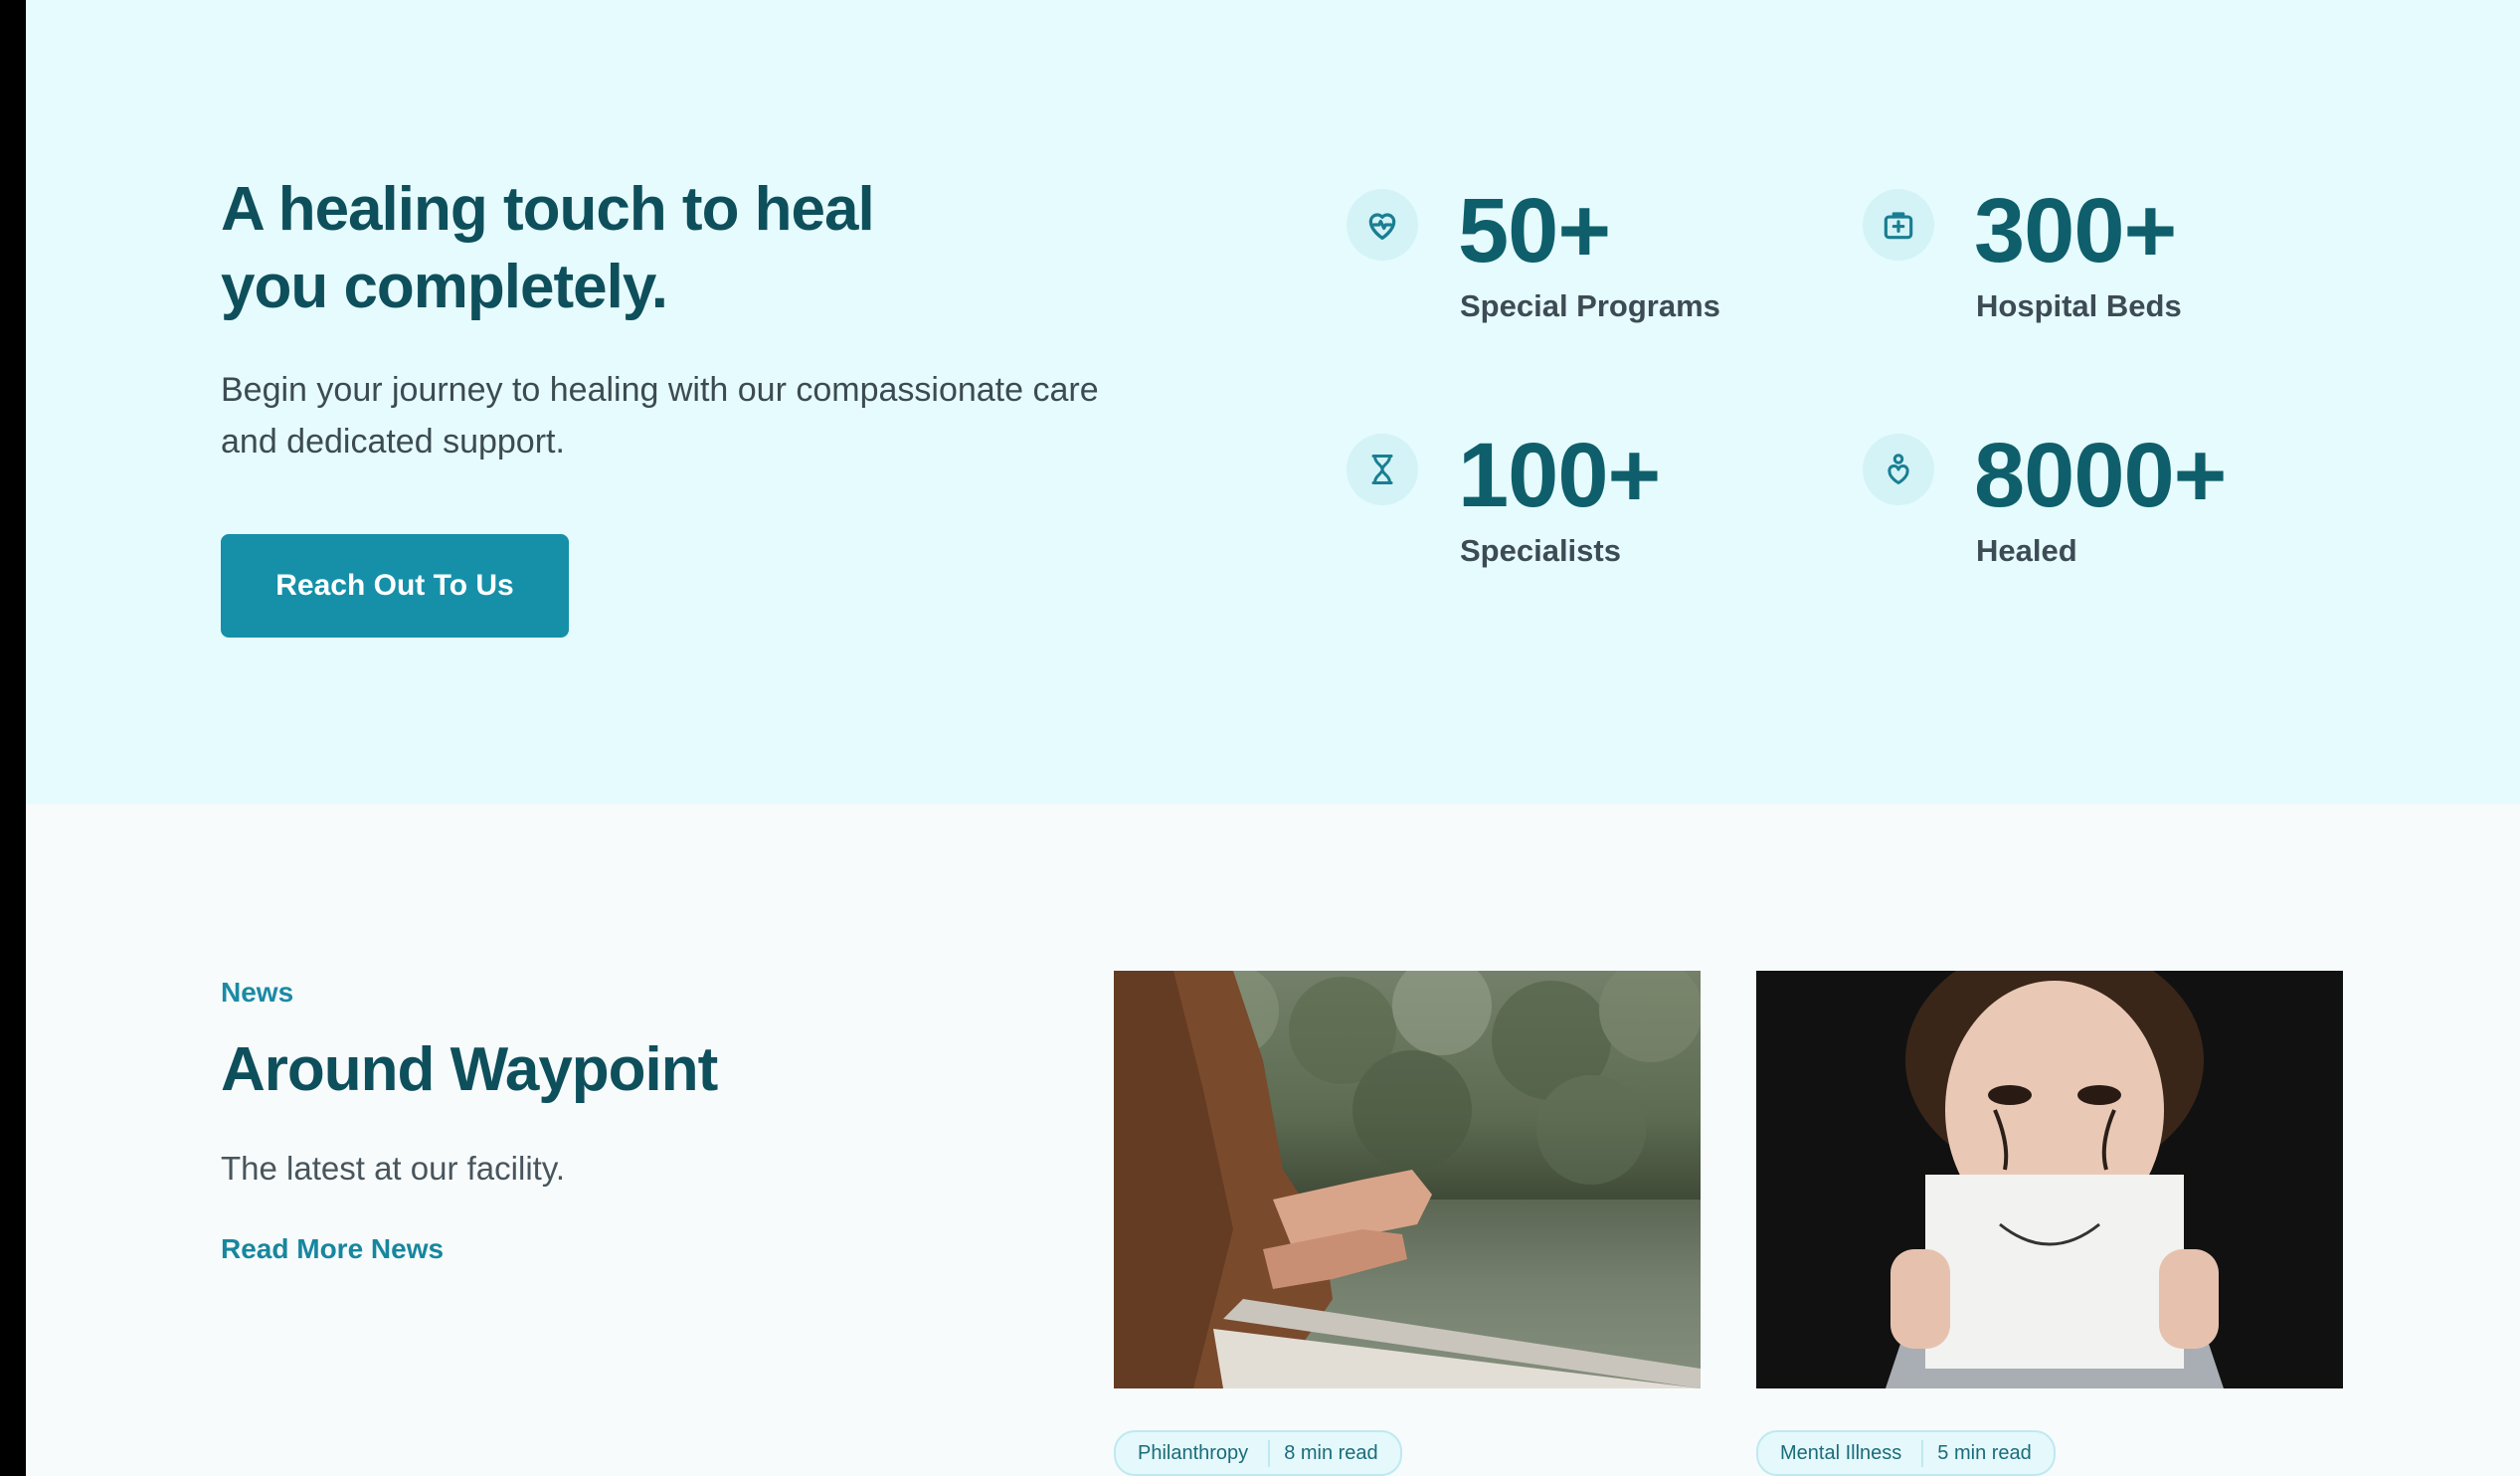  I want to click on person-heart-icon, so click(1898, 469).